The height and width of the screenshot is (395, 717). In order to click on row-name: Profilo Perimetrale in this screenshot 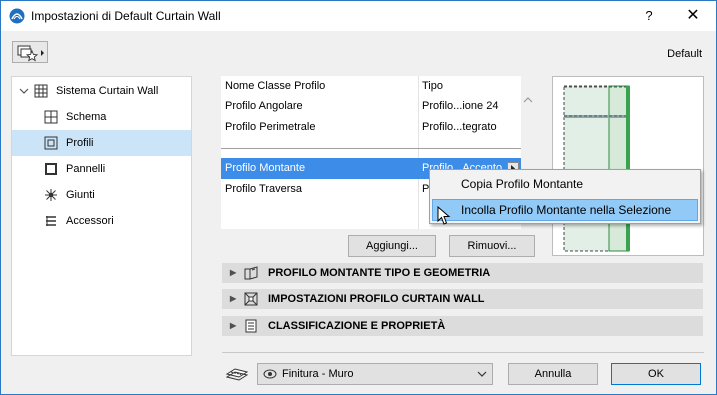, I will do `click(270, 127)`.